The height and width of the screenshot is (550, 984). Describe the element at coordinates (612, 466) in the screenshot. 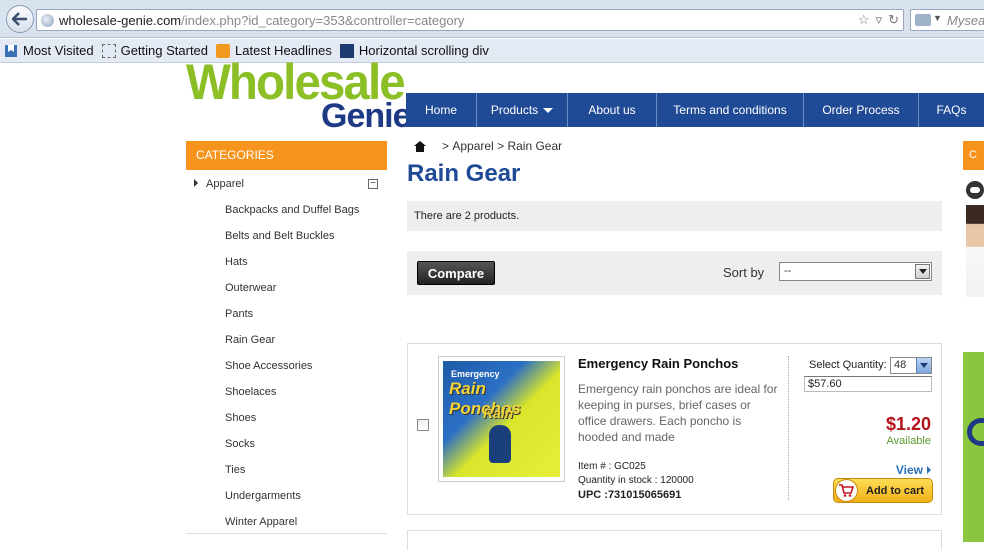

I see `item-number: Item # : GC025` at that location.